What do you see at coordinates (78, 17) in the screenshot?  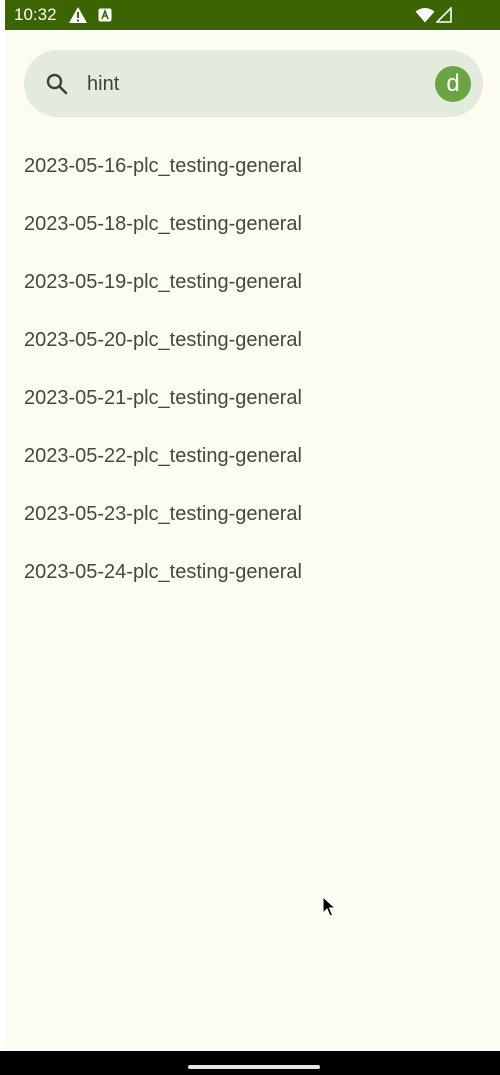 I see `warning-icon` at bounding box center [78, 17].